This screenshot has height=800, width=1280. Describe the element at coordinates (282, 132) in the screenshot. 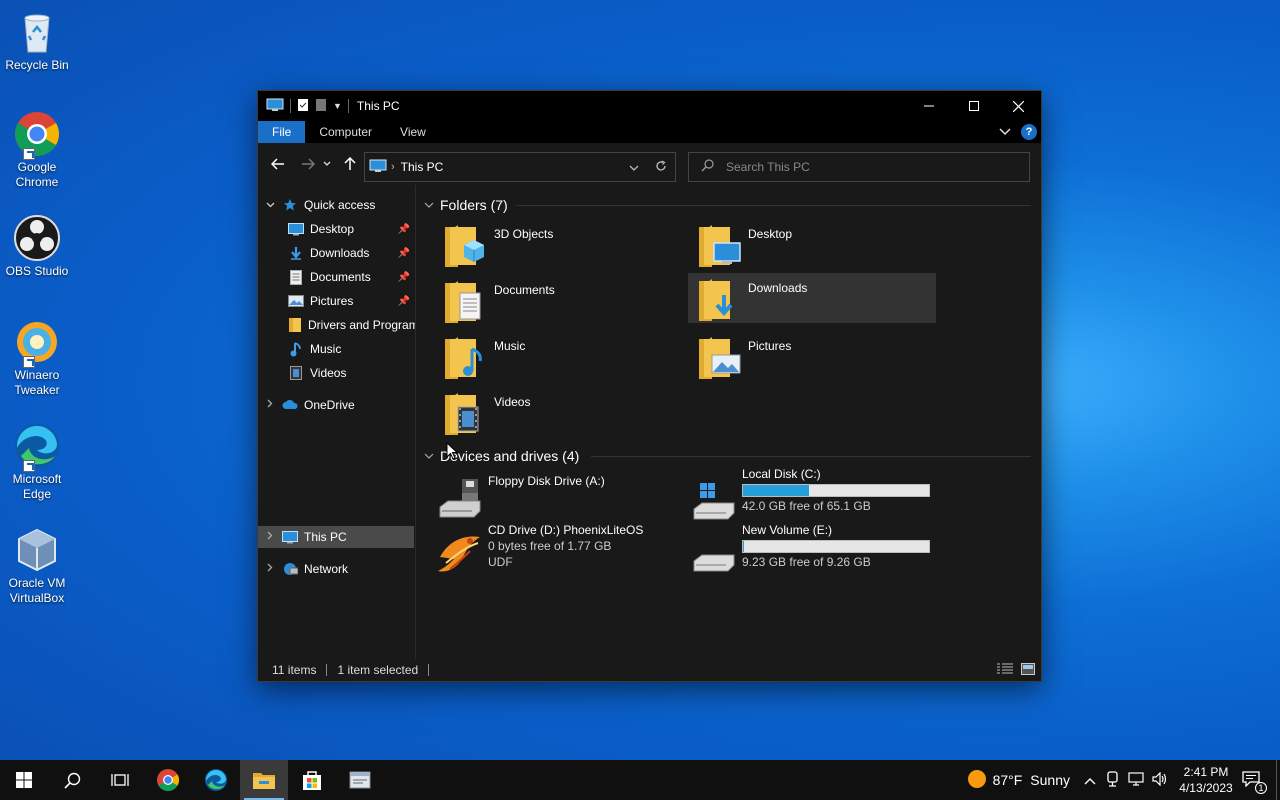

I see `tab-file: File` at that location.